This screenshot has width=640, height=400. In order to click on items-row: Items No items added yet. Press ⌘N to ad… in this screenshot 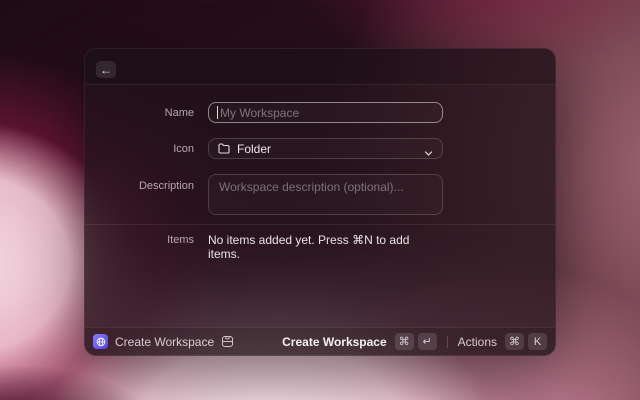, I will do `click(264, 247)`.